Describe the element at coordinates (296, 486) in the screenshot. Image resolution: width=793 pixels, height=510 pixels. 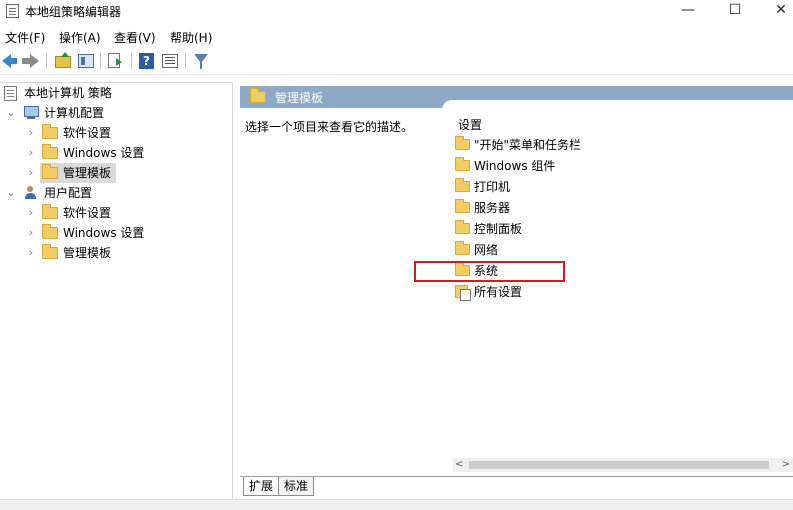
I see `tab-standard: 标准` at that location.